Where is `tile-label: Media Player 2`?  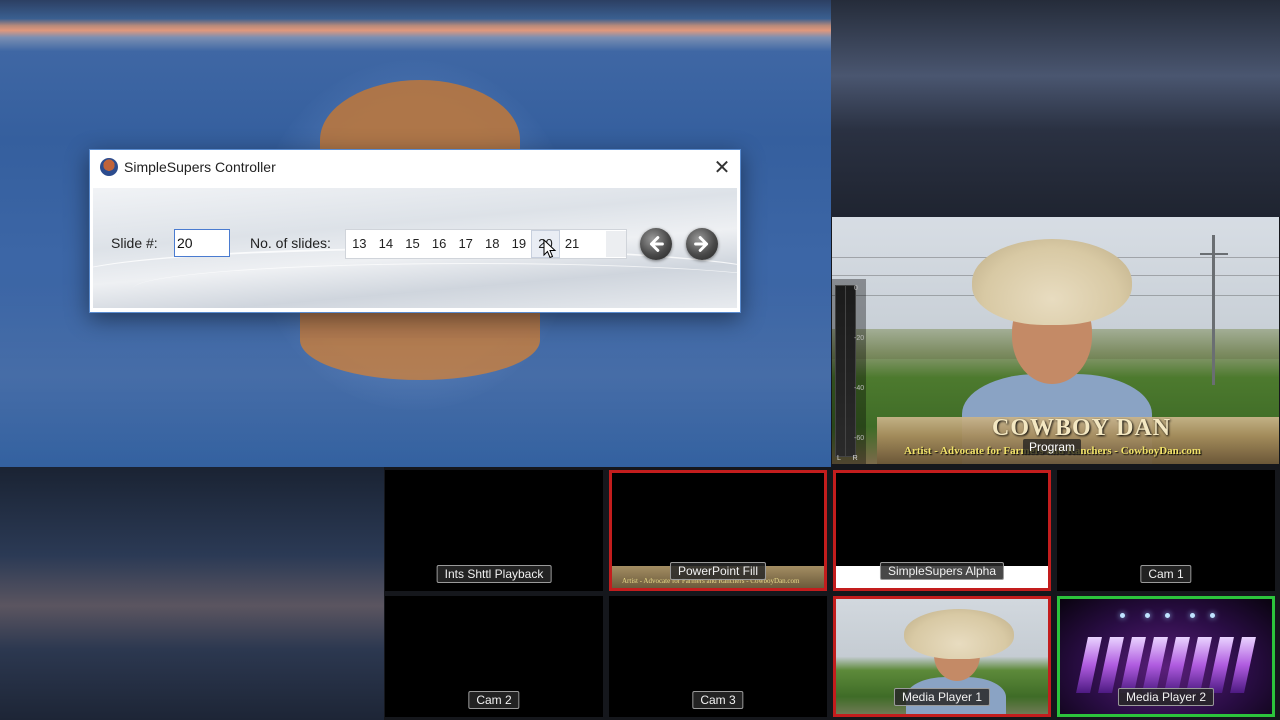
tile-label: Media Player 2 is located at coordinates (1166, 697).